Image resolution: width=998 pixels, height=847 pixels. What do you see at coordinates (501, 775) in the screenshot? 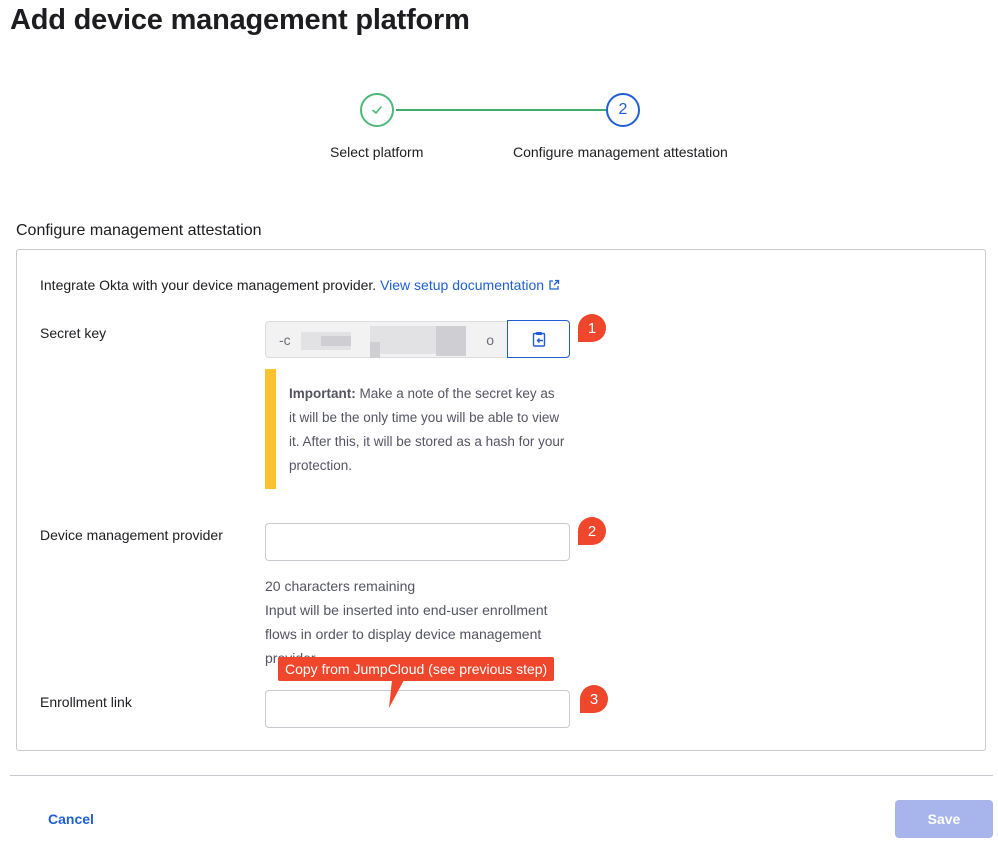
I see `footer-divider` at bounding box center [501, 775].